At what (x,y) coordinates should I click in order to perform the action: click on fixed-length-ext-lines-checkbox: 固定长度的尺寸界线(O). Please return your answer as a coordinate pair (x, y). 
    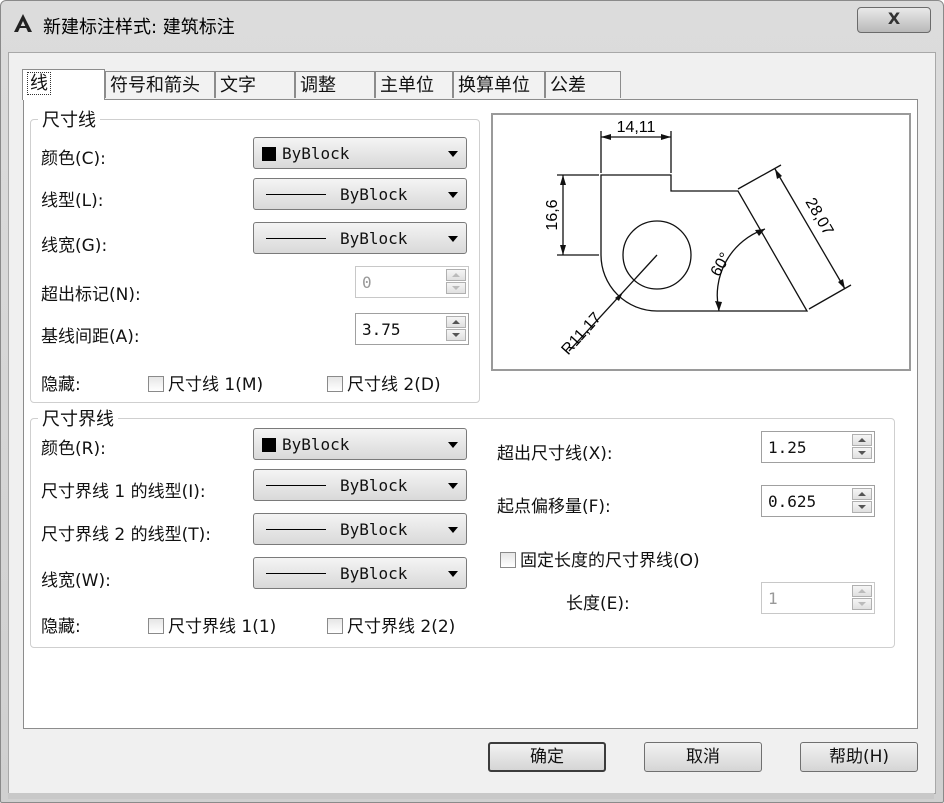
    Looking at the image, I should click on (600, 558).